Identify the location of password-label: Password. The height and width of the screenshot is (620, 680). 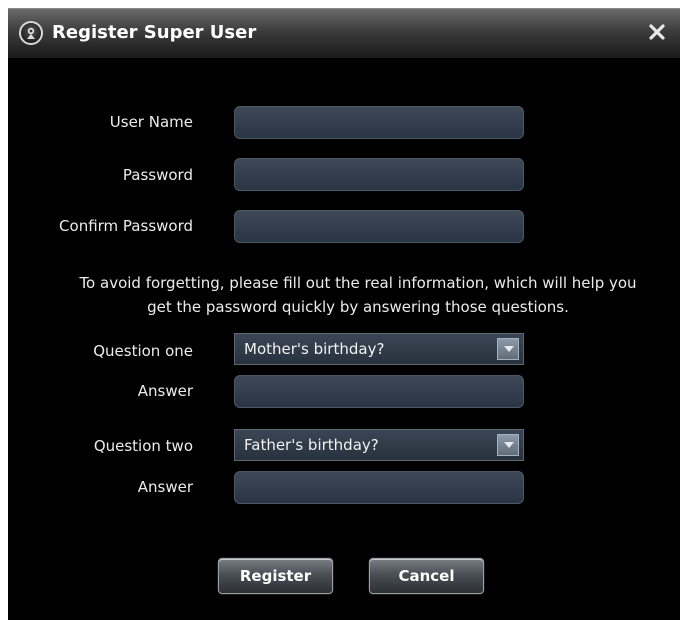
(157, 175).